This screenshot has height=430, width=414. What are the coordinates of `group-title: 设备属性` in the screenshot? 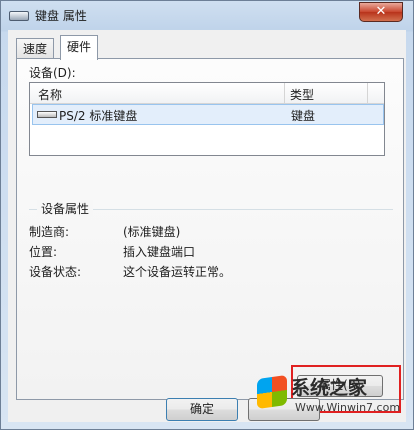 It's located at (65, 208).